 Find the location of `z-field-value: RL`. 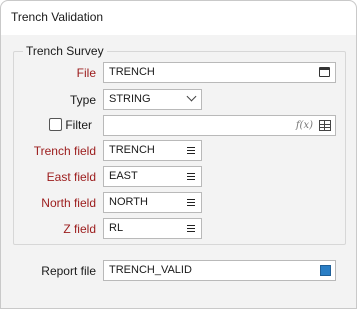

z-field-value: RL is located at coordinates (116, 228).